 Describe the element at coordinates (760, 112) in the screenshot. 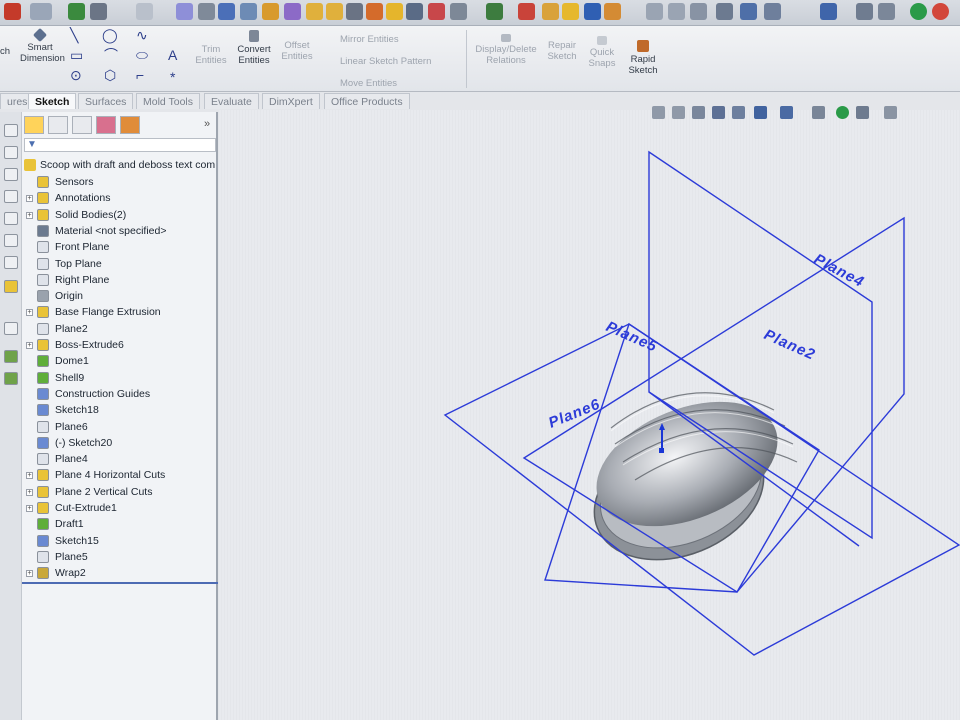

I see `hud-view-orientation-icon` at that location.